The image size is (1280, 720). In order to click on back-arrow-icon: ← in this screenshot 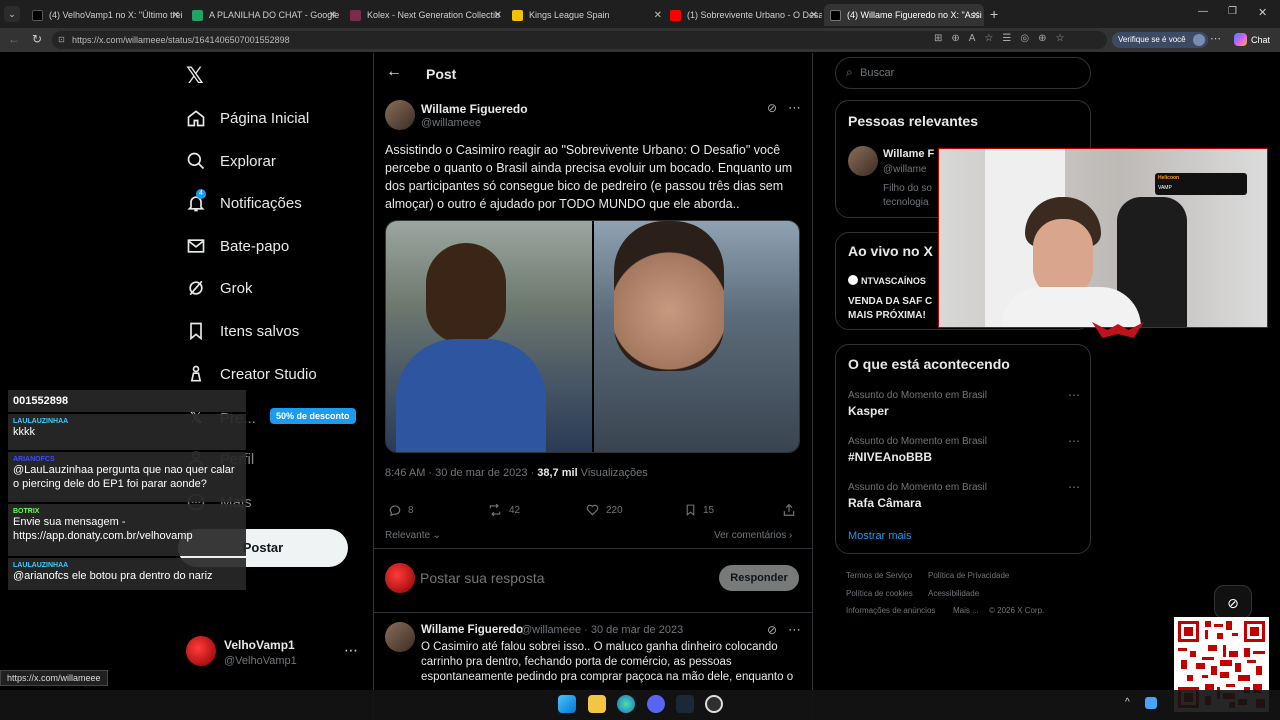, I will do `click(394, 72)`.